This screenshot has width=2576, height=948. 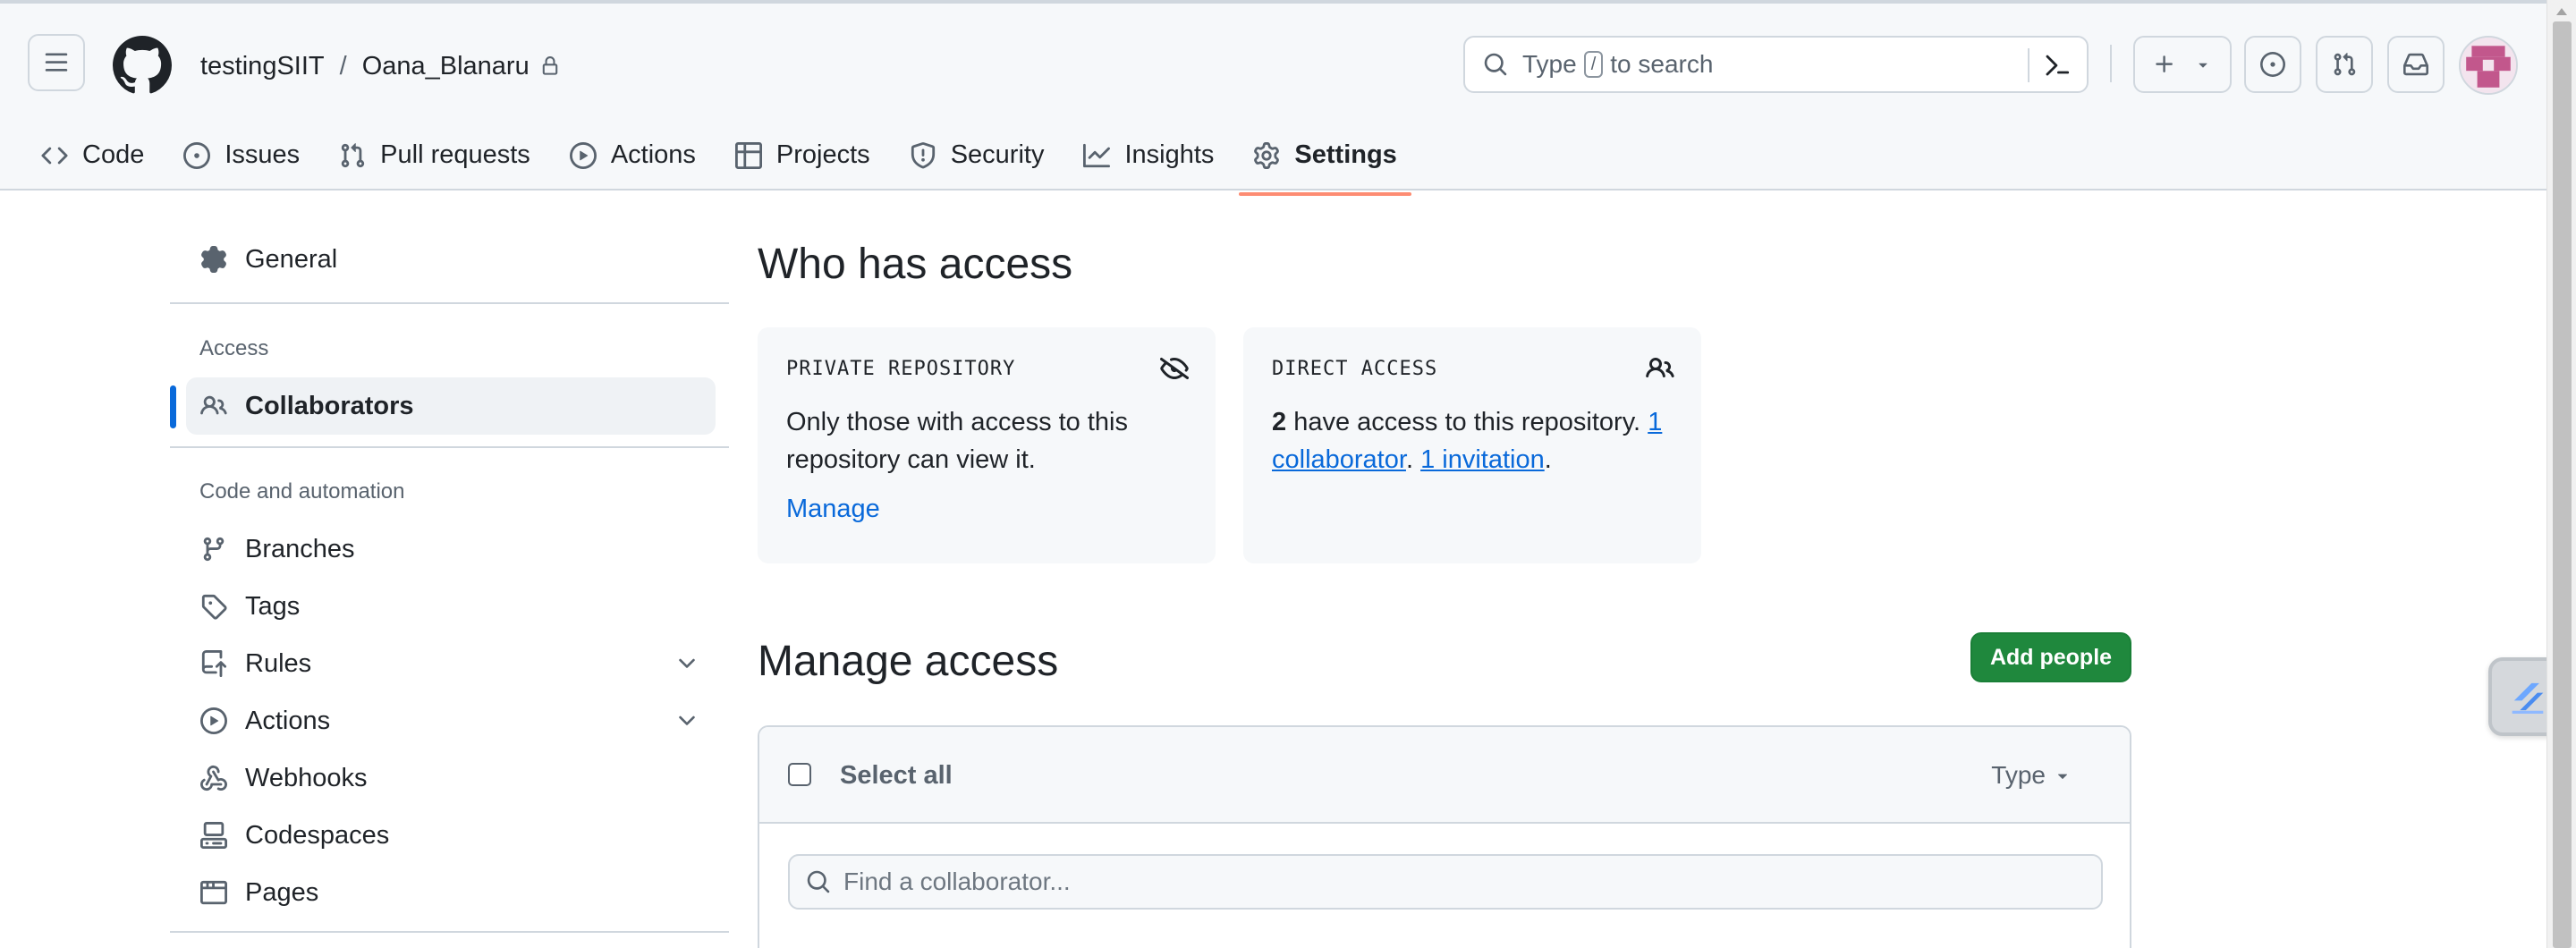 I want to click on tab-security: Security, so click(x=977, y=155).